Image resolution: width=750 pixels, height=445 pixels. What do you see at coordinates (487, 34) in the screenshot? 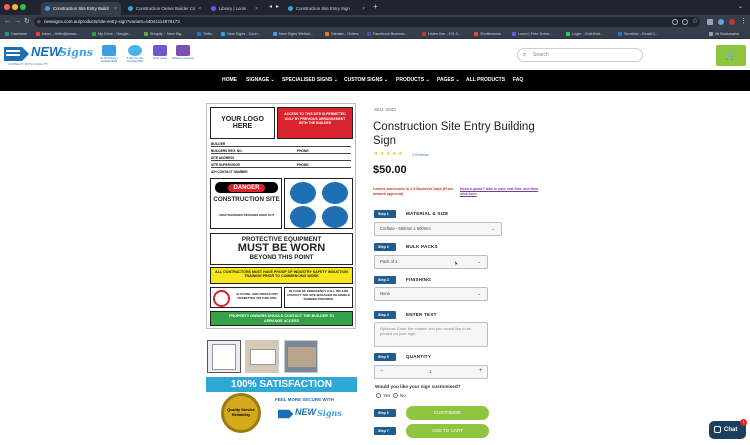
I see `bookmark-item: Shutterstock` at bounding box center [487, 34].